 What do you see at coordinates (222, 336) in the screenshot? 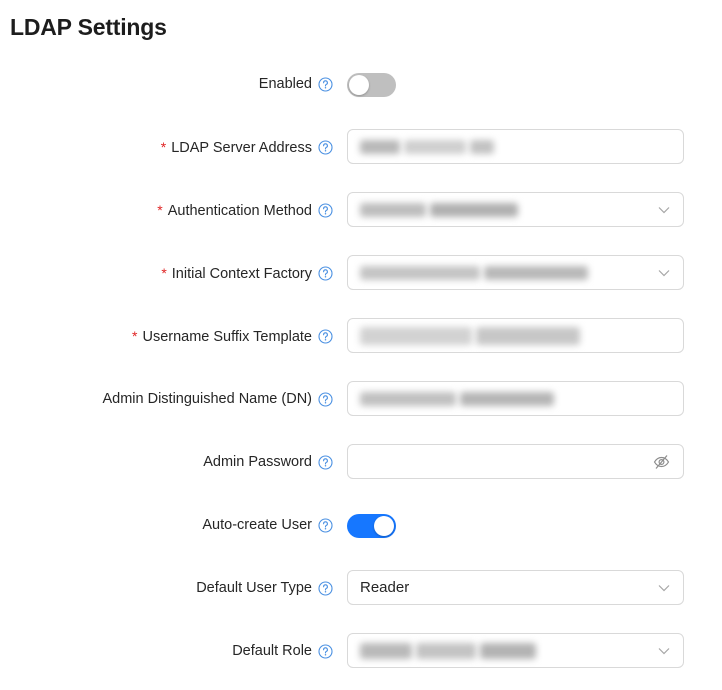
I see `username-suffix-label: * Username Suffix Template` at bounding box center [222, 336].